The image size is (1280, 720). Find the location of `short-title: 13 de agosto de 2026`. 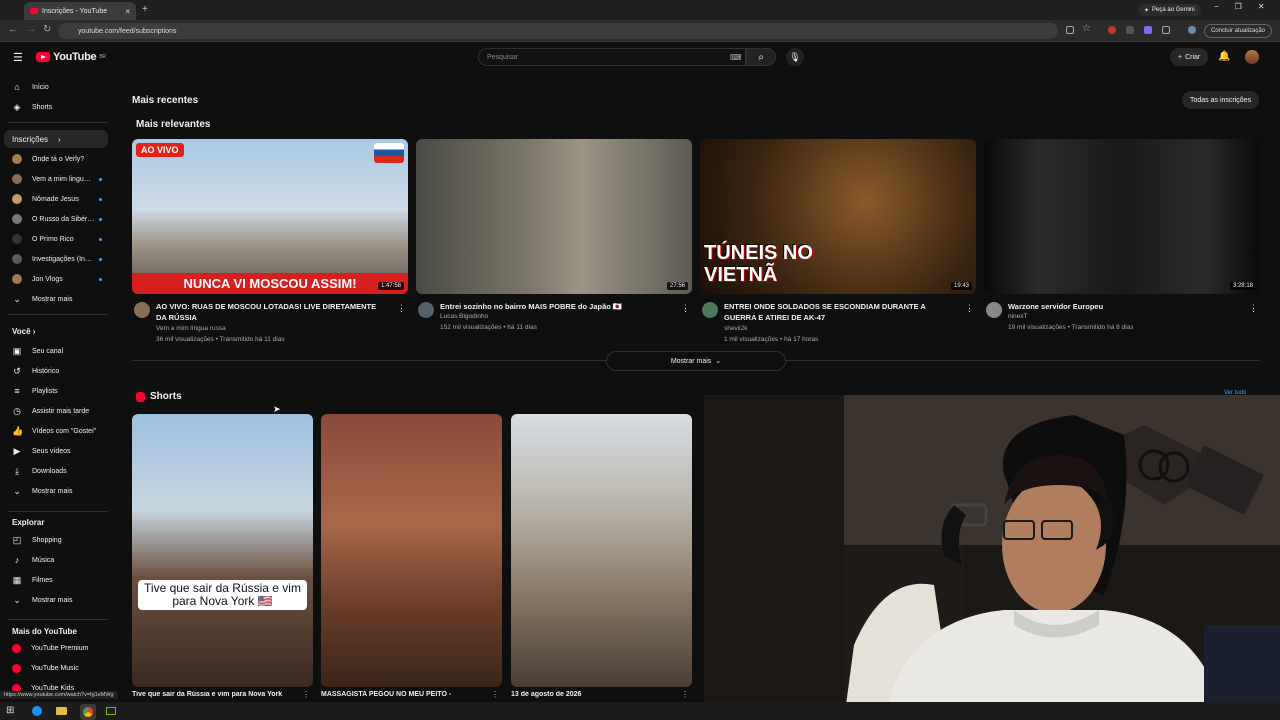

short-title: 13 de agosto de 2026 is located at coordinates (598, 694).